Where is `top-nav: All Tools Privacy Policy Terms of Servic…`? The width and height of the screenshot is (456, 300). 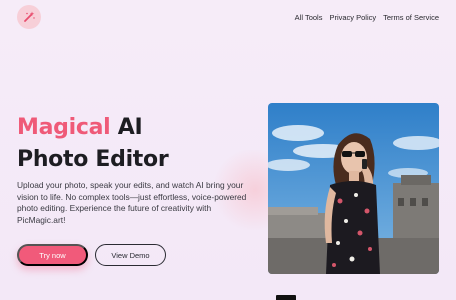 top-nav: All Tools Privacy Policy Terms of Servic… is located at coordinates (367, 17).